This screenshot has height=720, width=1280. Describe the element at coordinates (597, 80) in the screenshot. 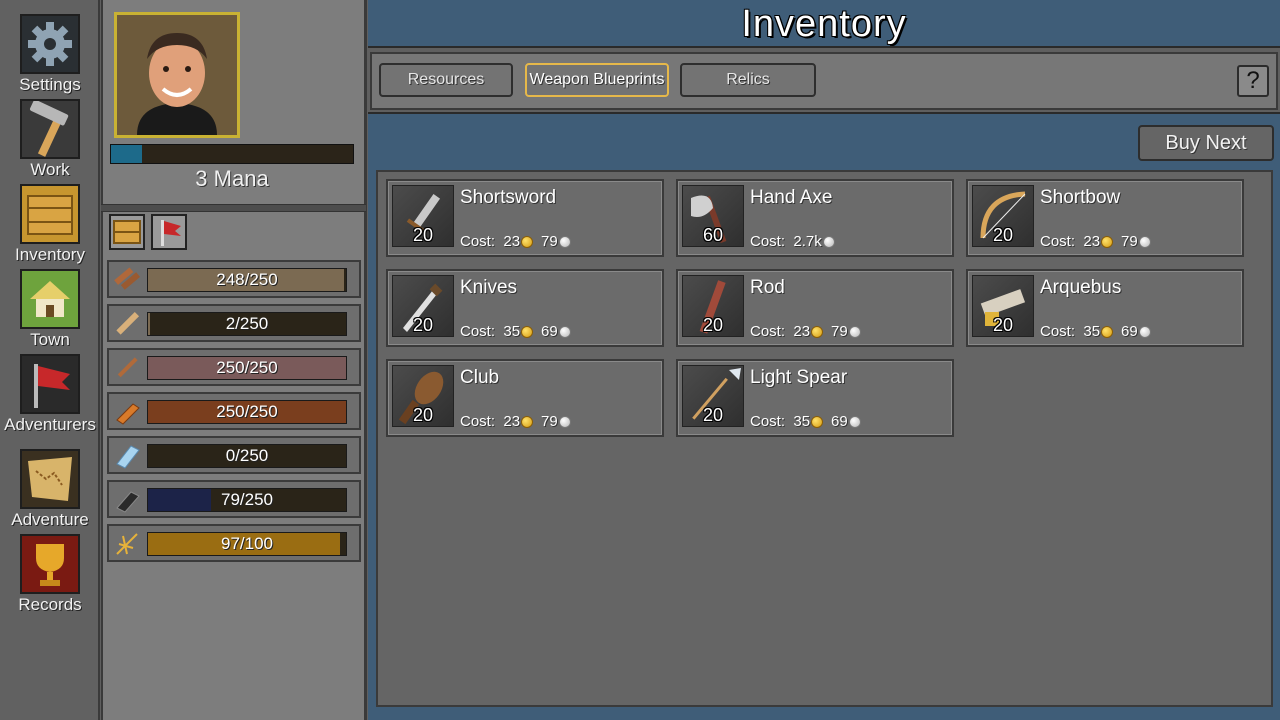

I see `tab-weapon-blueprints: Weapon Blueprints` at that location.